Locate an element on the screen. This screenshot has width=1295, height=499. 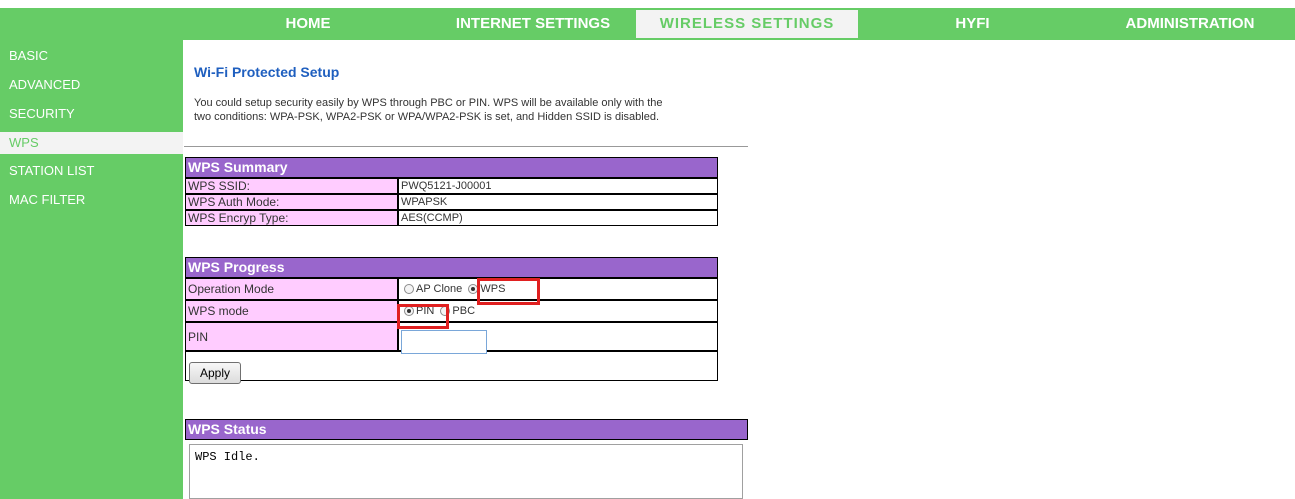
wps-status-table: WPS Status is located at coordinates (466, 429).